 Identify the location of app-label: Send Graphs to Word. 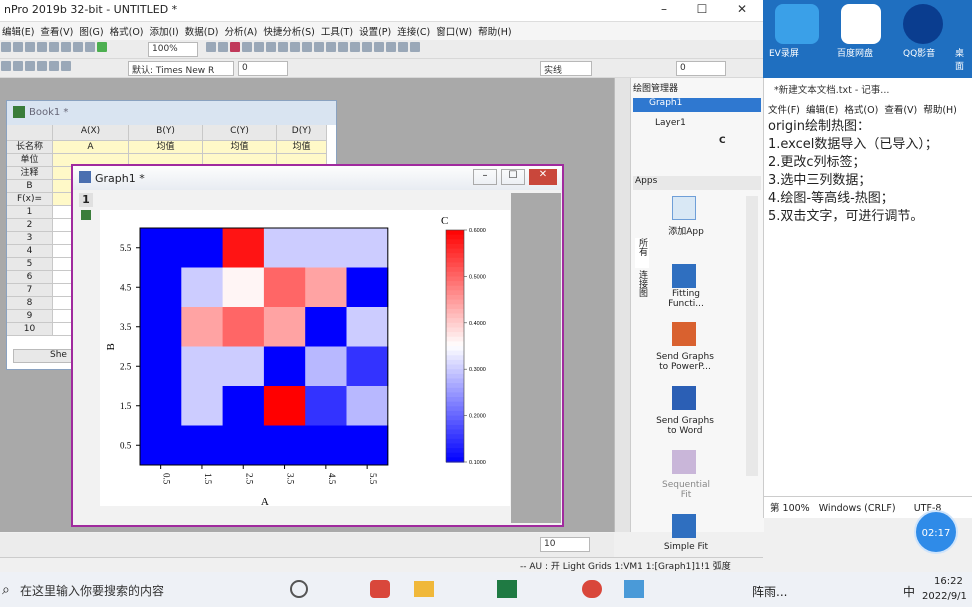
(685, 426).